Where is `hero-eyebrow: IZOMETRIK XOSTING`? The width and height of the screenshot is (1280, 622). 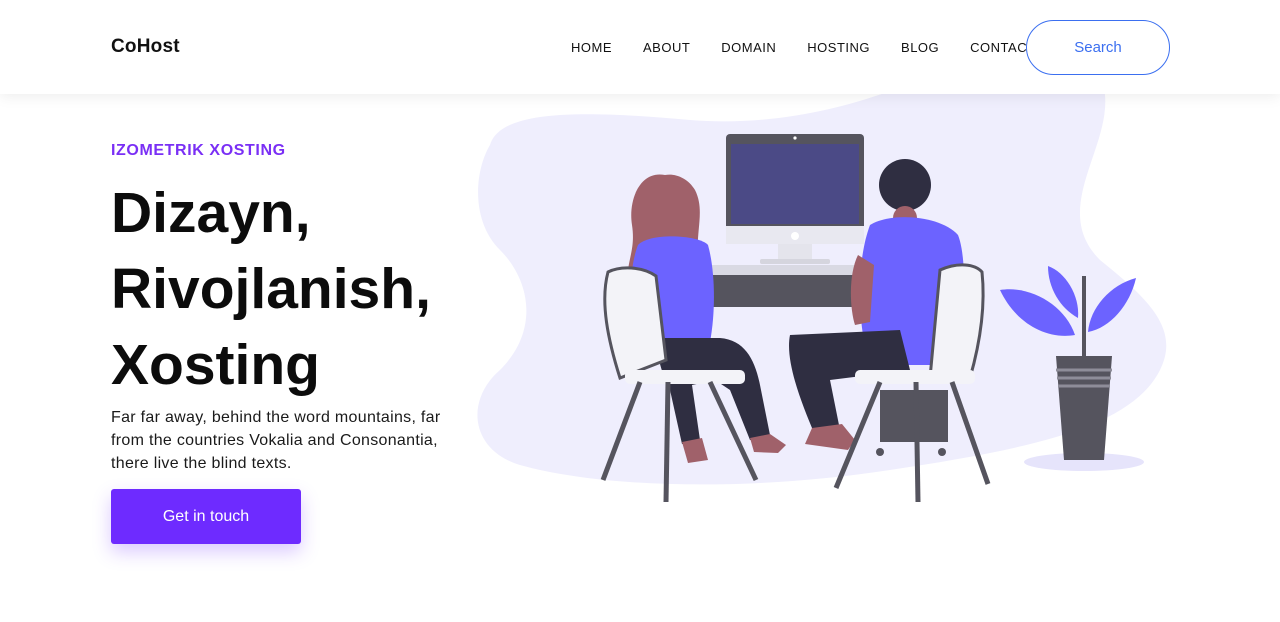 hero-eyebrow: IZOMETRIK XOSTING is located at coordinates (198, 150).